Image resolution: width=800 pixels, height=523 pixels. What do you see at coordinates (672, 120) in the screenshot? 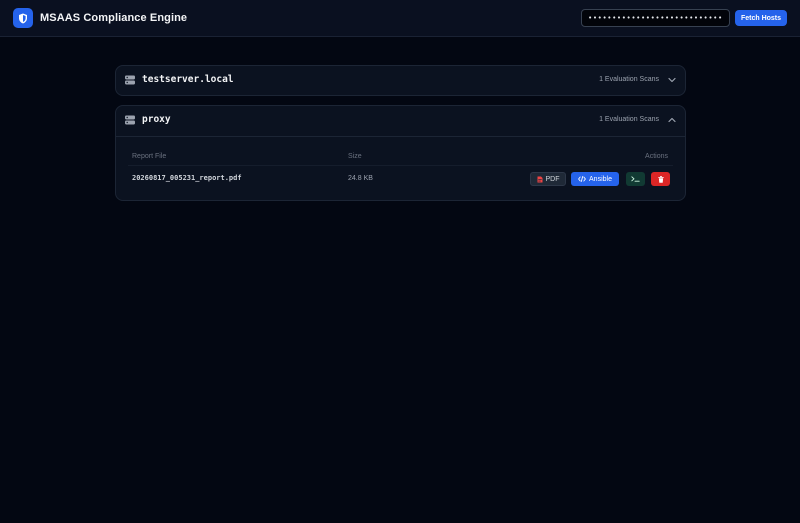
I see `chevron-up-icon` at bounding box center [672, 120].